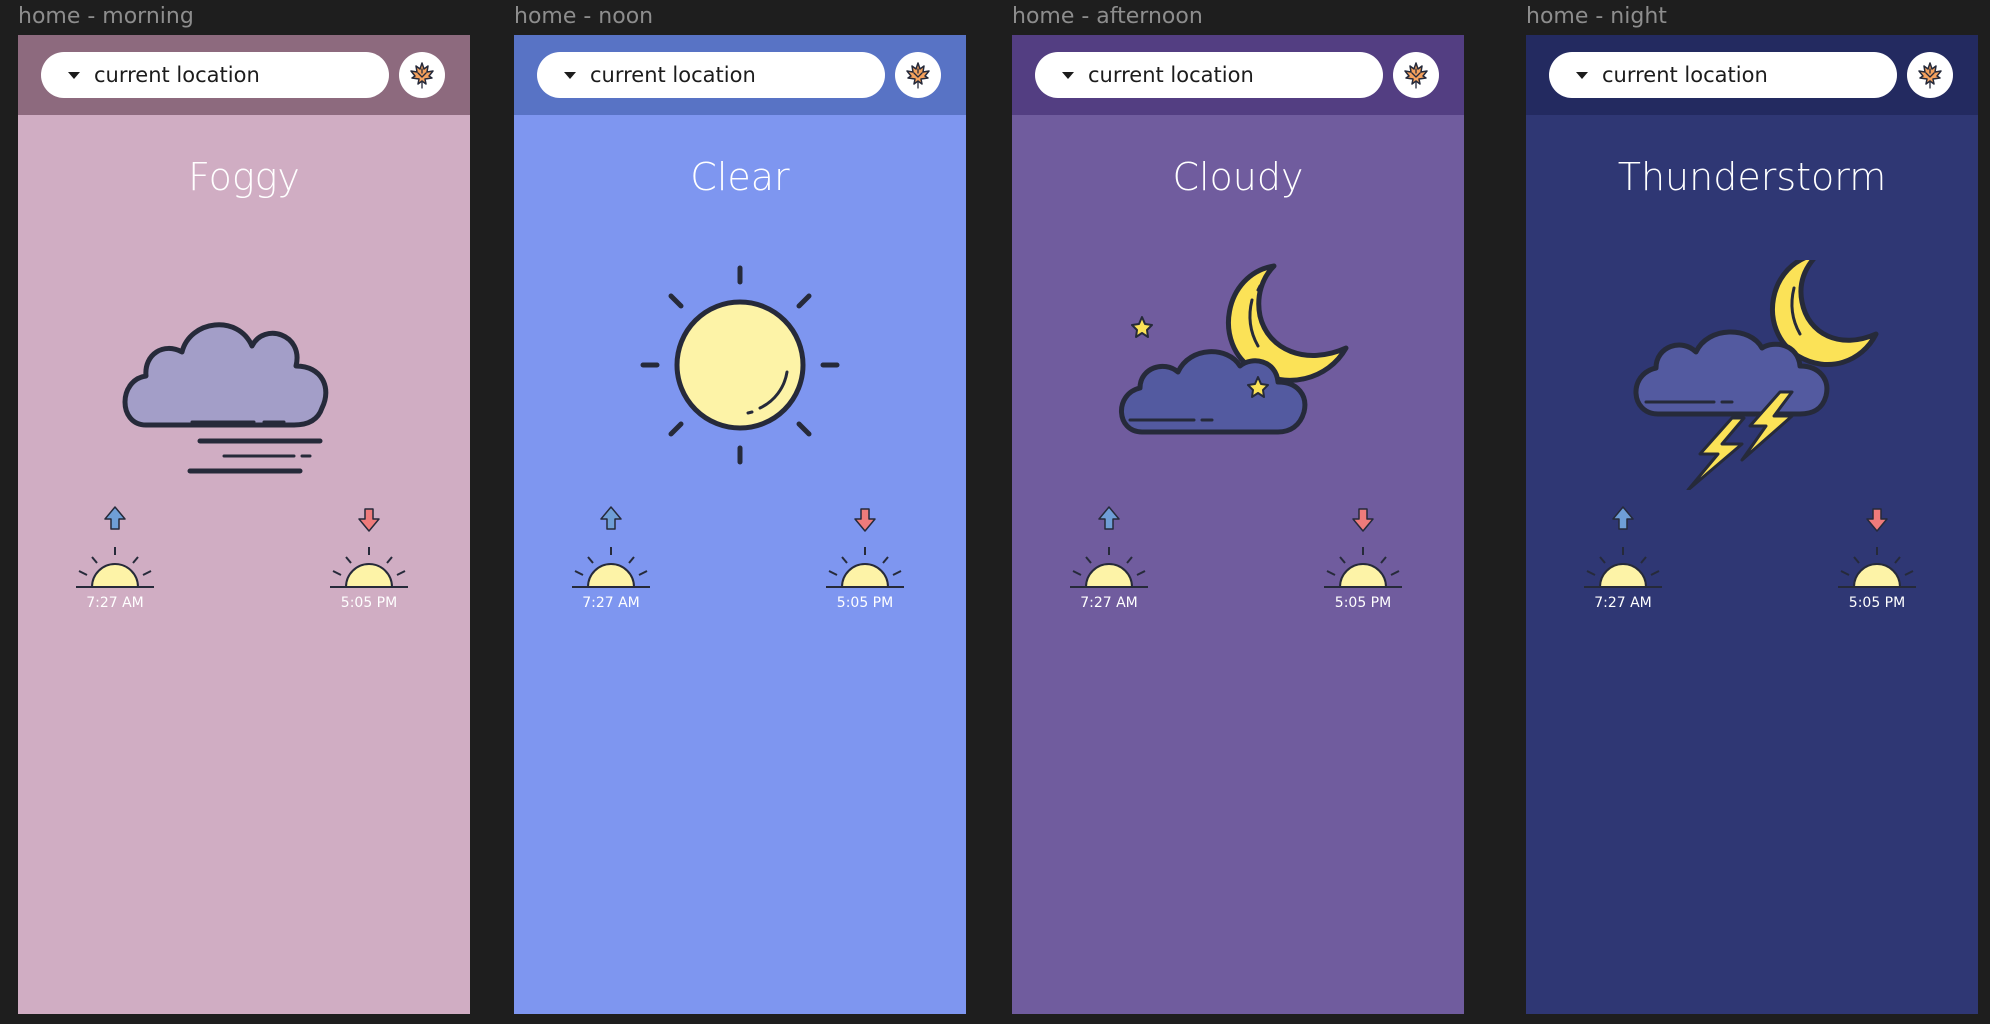 Image resolution: width=1990 pixels, height=1024 pixels. Describe the element at coordinates (1107, 16) in the screenshot. I see `frame-label: home - afternoon` at that location.